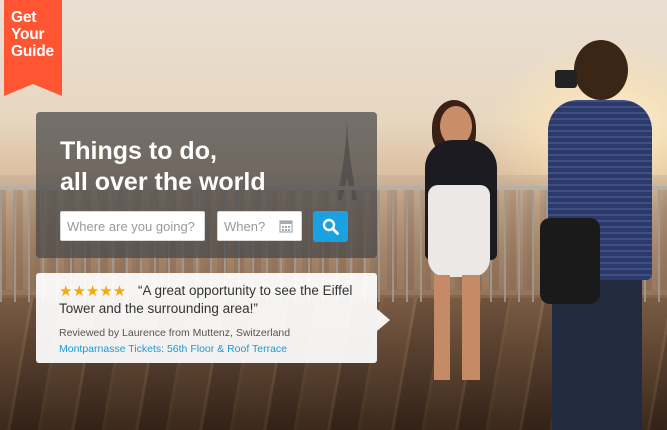 This screenshot has width=667, height=430. I want to click on camera-icon, so click(566, 79).